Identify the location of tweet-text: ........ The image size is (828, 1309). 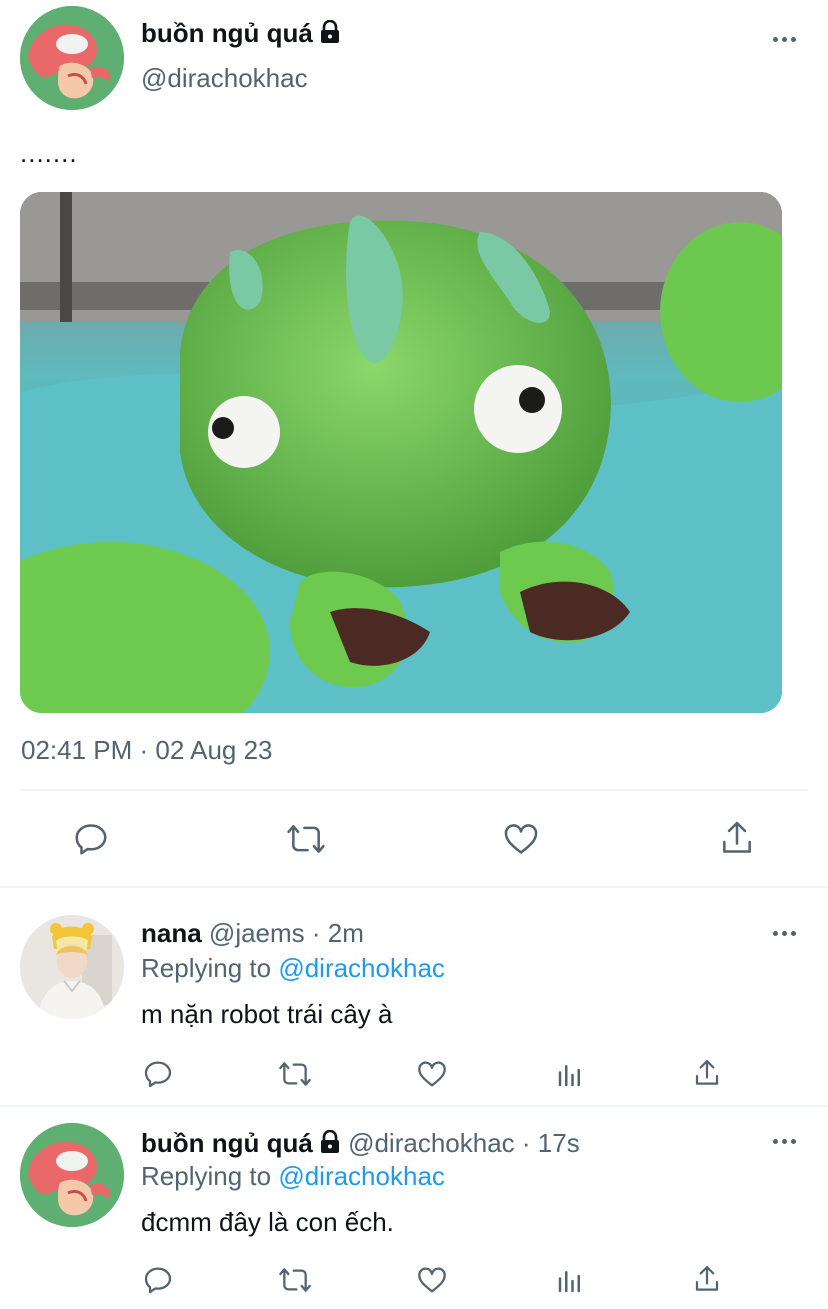
(49, 153).